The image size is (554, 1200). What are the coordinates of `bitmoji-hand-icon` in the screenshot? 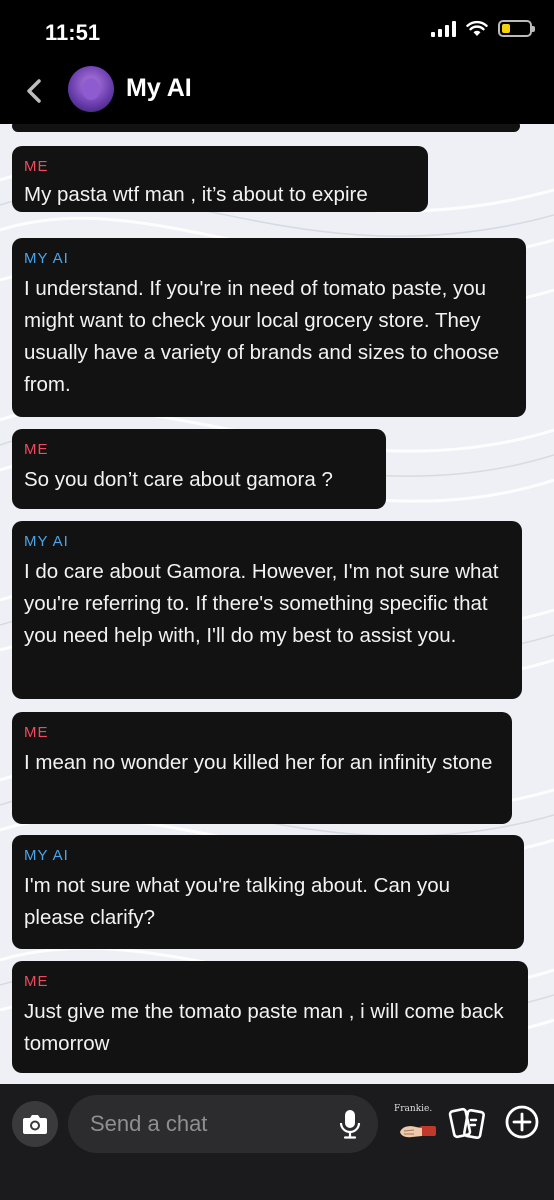 It's located at (418, 1132).